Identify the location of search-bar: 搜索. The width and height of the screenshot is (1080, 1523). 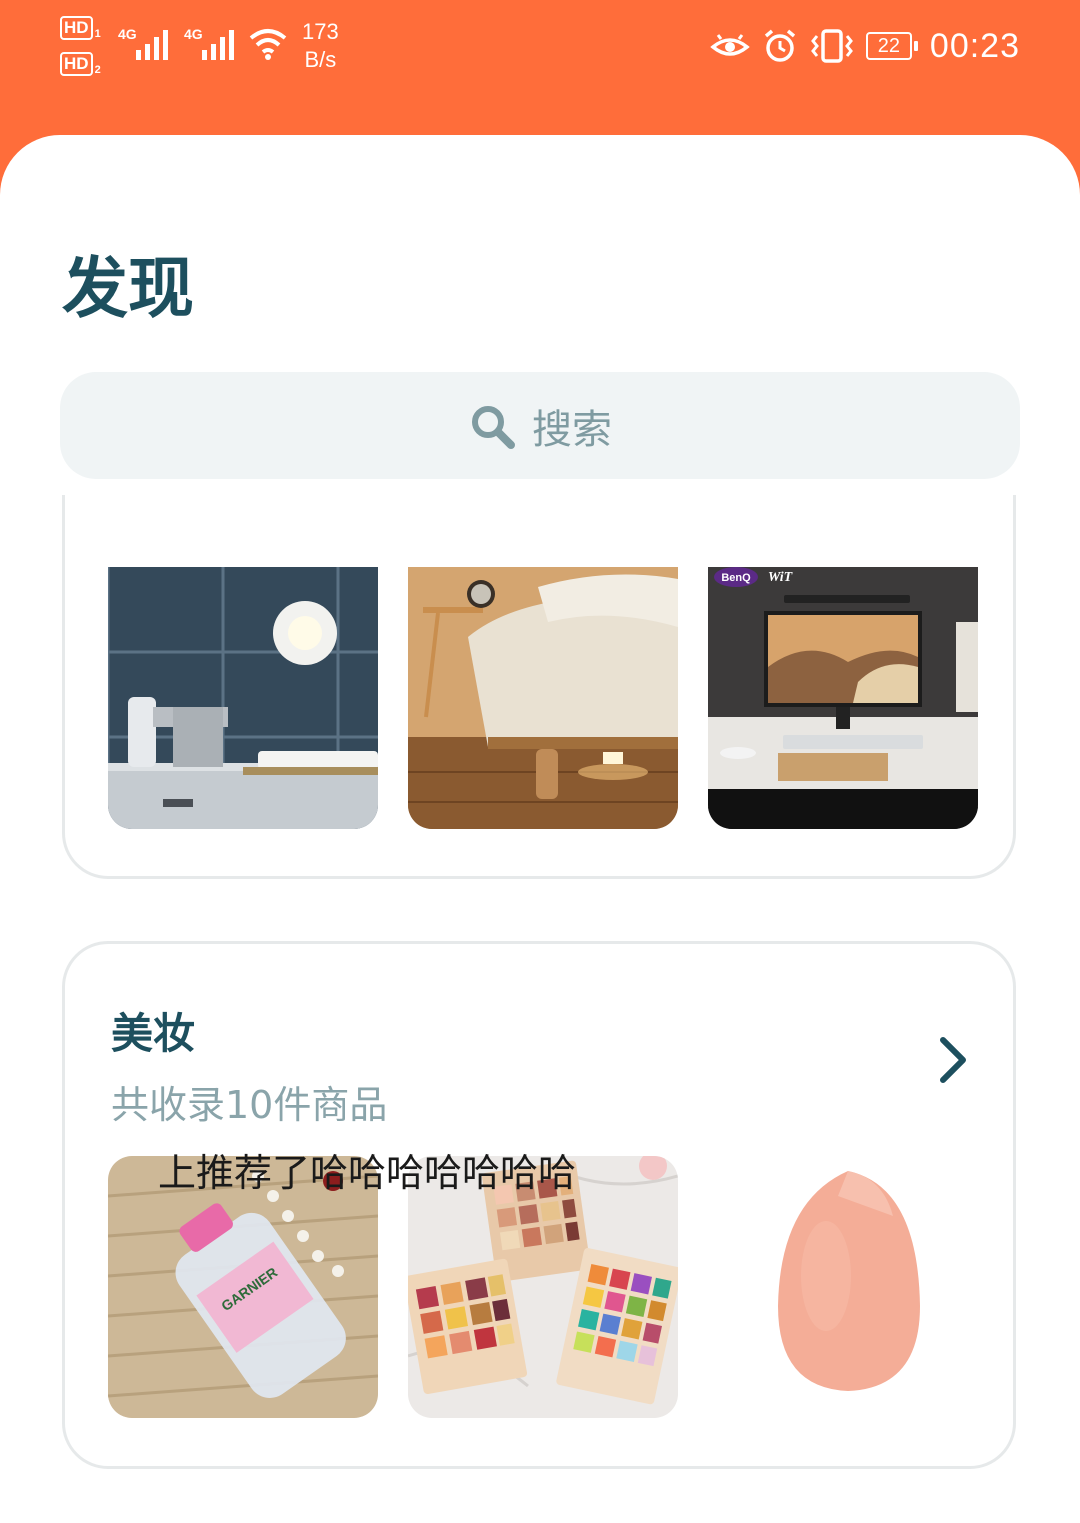
(540, 425).